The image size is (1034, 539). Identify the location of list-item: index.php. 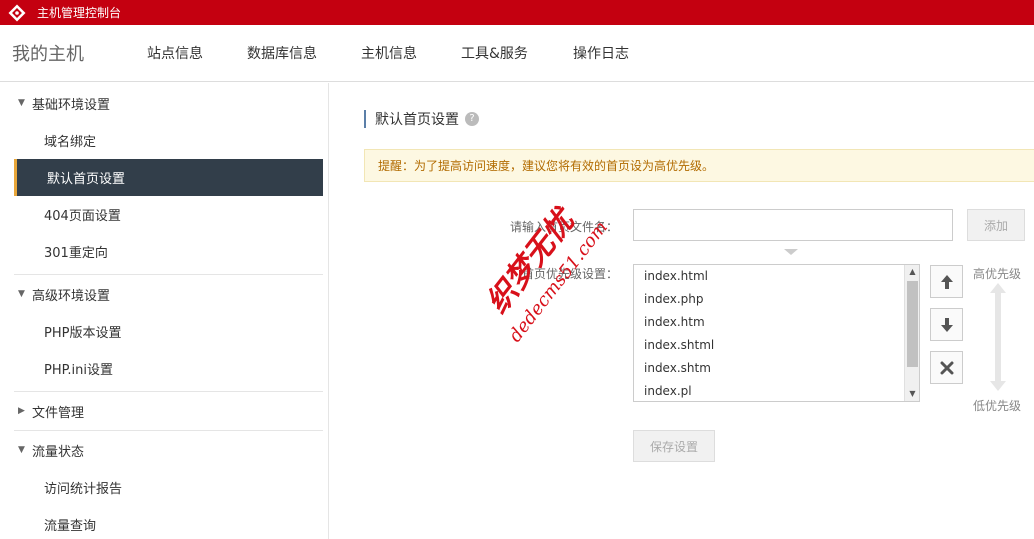
(776, 299).